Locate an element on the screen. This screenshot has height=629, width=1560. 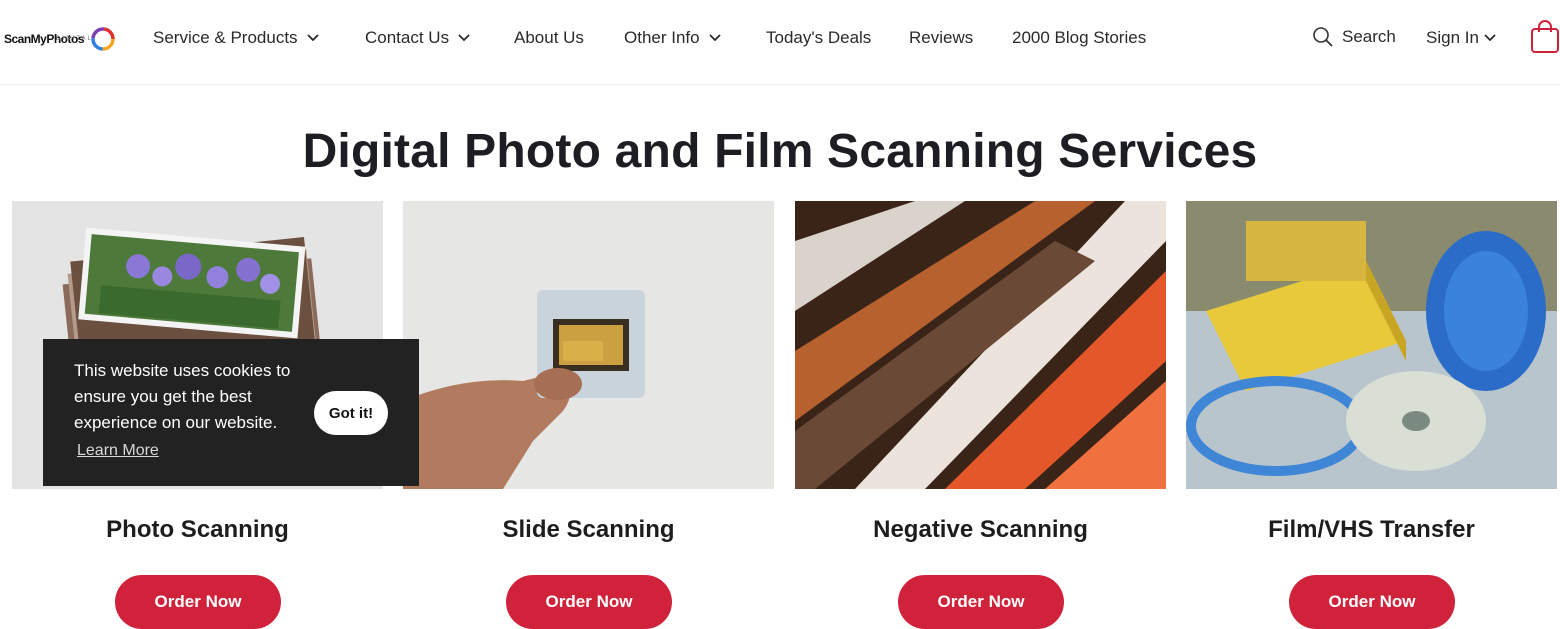
shopping-bag-icon is located at coordinates (1545, 37).